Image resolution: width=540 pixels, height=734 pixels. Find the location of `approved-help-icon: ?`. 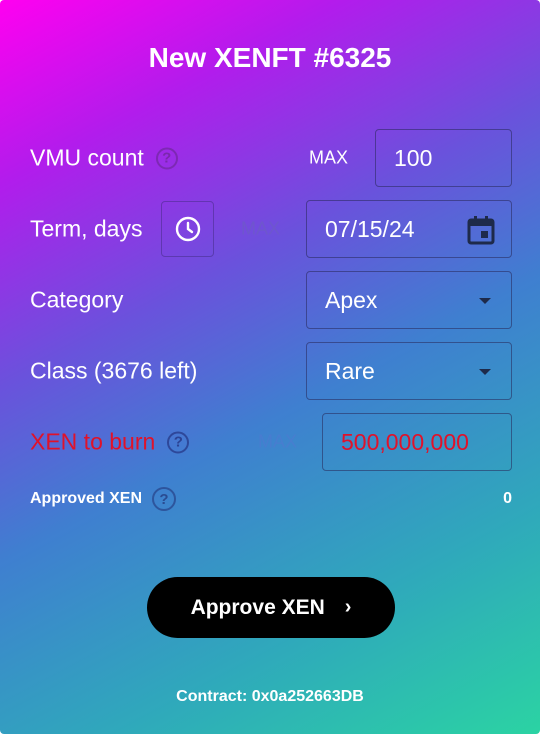

approved-help-icon: ? is located at coordinates (164, 499).